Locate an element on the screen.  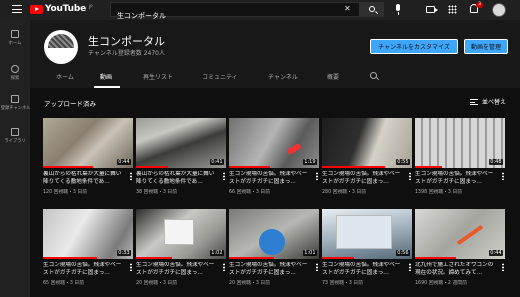
video-duration: 1:02 is located at coordinates (216, 253).